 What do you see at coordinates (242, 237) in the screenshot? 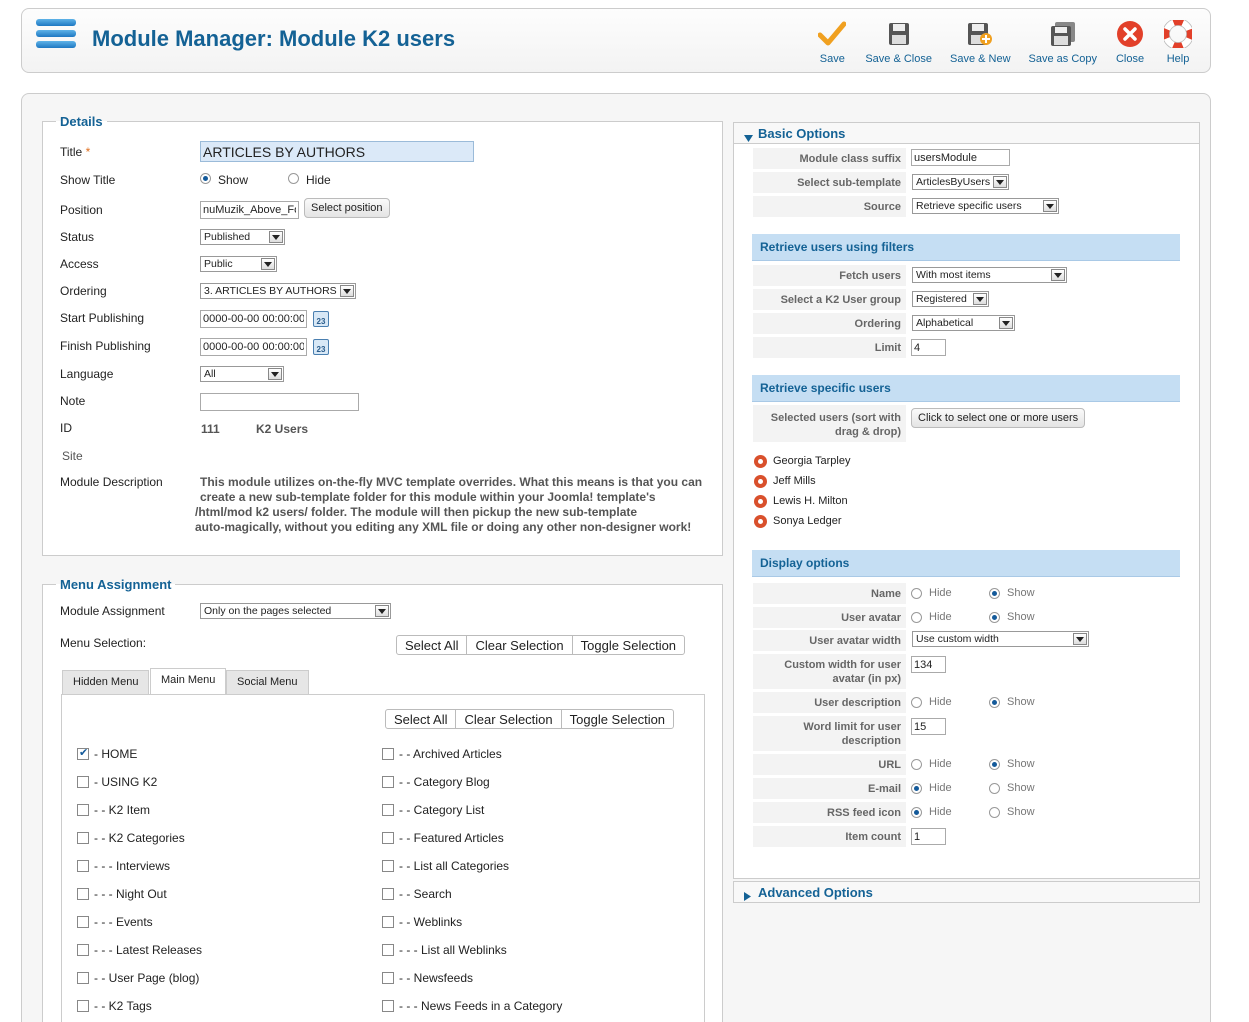
I see `status-select: Published` at bounding box center [242, 237].